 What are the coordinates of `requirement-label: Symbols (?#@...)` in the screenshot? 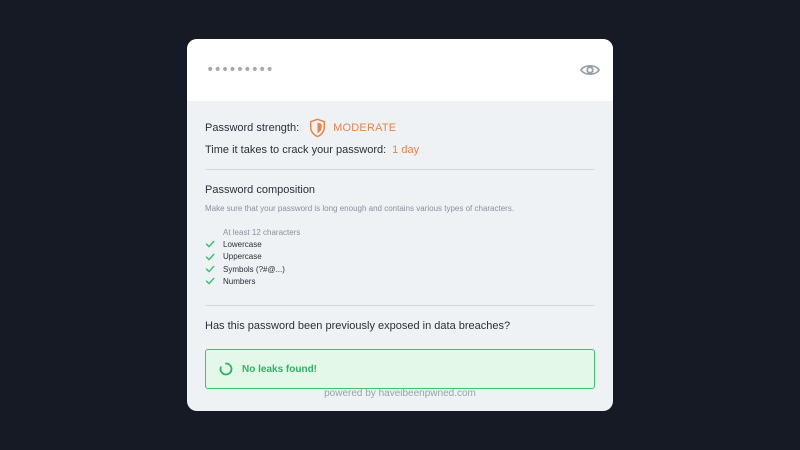 It's located at (254, 269).